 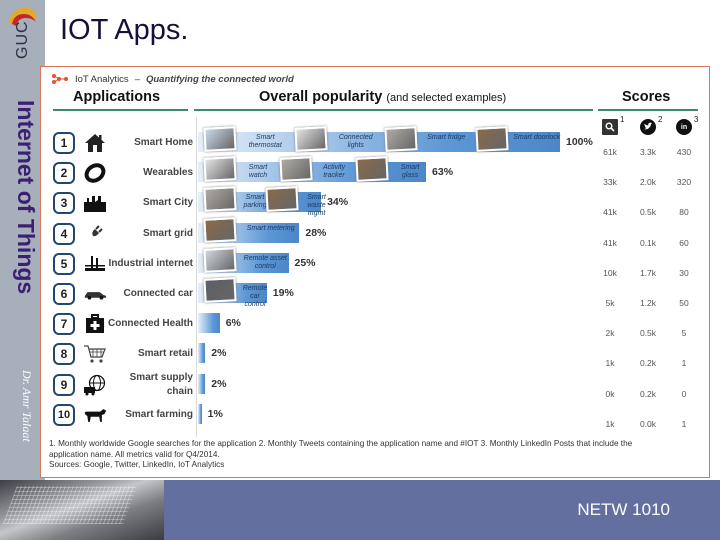 What do you see at coordinates (120, 110) in the screenshot?
I see `applications-rule` at bounding box center [120, 110].